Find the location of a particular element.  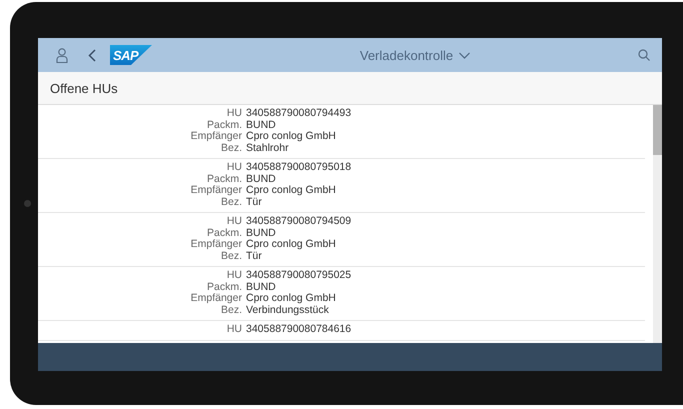

search-icon is located at coordinates (644, 55).